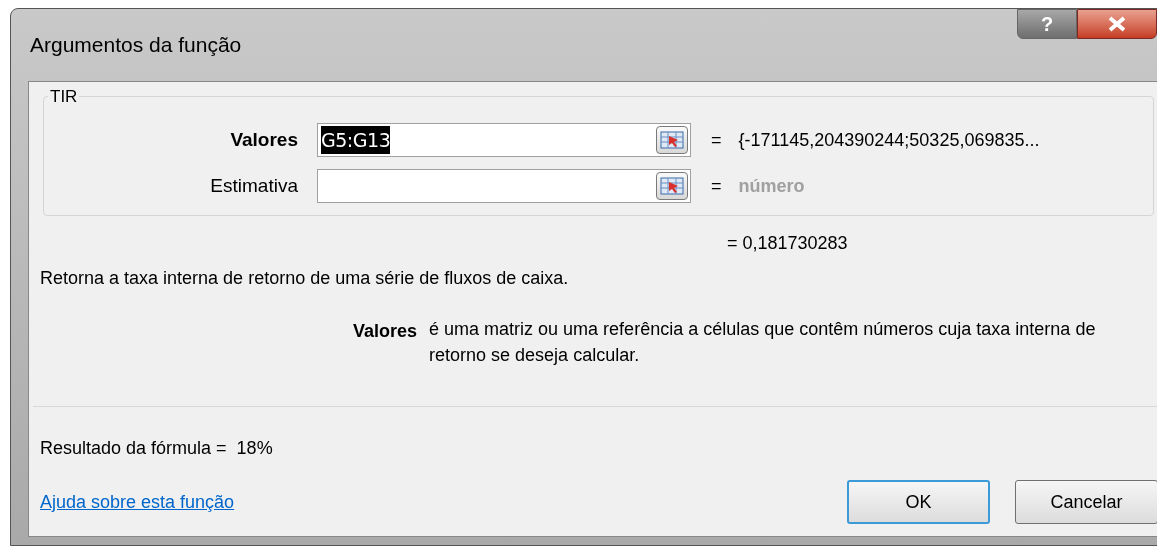 The image size is (1157, 550). Describe the element at coordinates (263, 139) in the screenshot. I see `argument-label: Valores` at that location.